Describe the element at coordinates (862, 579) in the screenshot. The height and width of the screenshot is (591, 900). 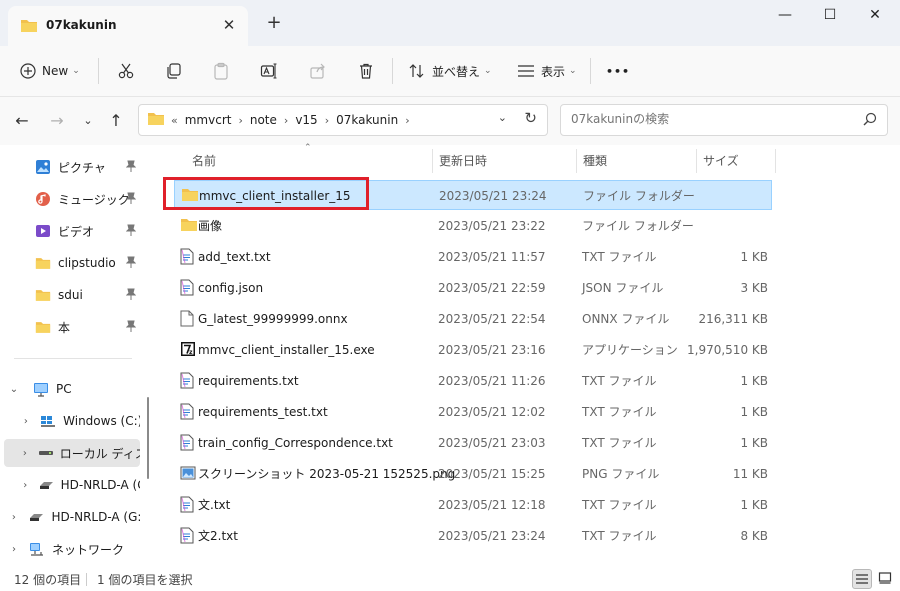
I see `details-view-button` at that location.